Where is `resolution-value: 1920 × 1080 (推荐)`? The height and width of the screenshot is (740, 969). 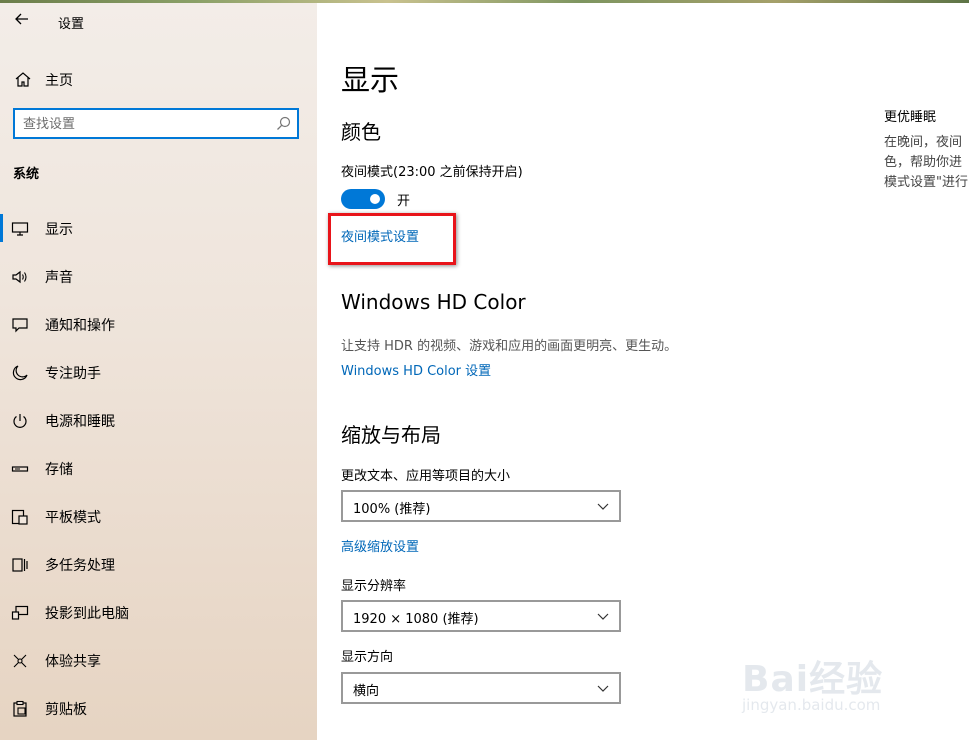 resolution-value: 1920 × 1080 (推荐) is located at coordinates (416, 619).